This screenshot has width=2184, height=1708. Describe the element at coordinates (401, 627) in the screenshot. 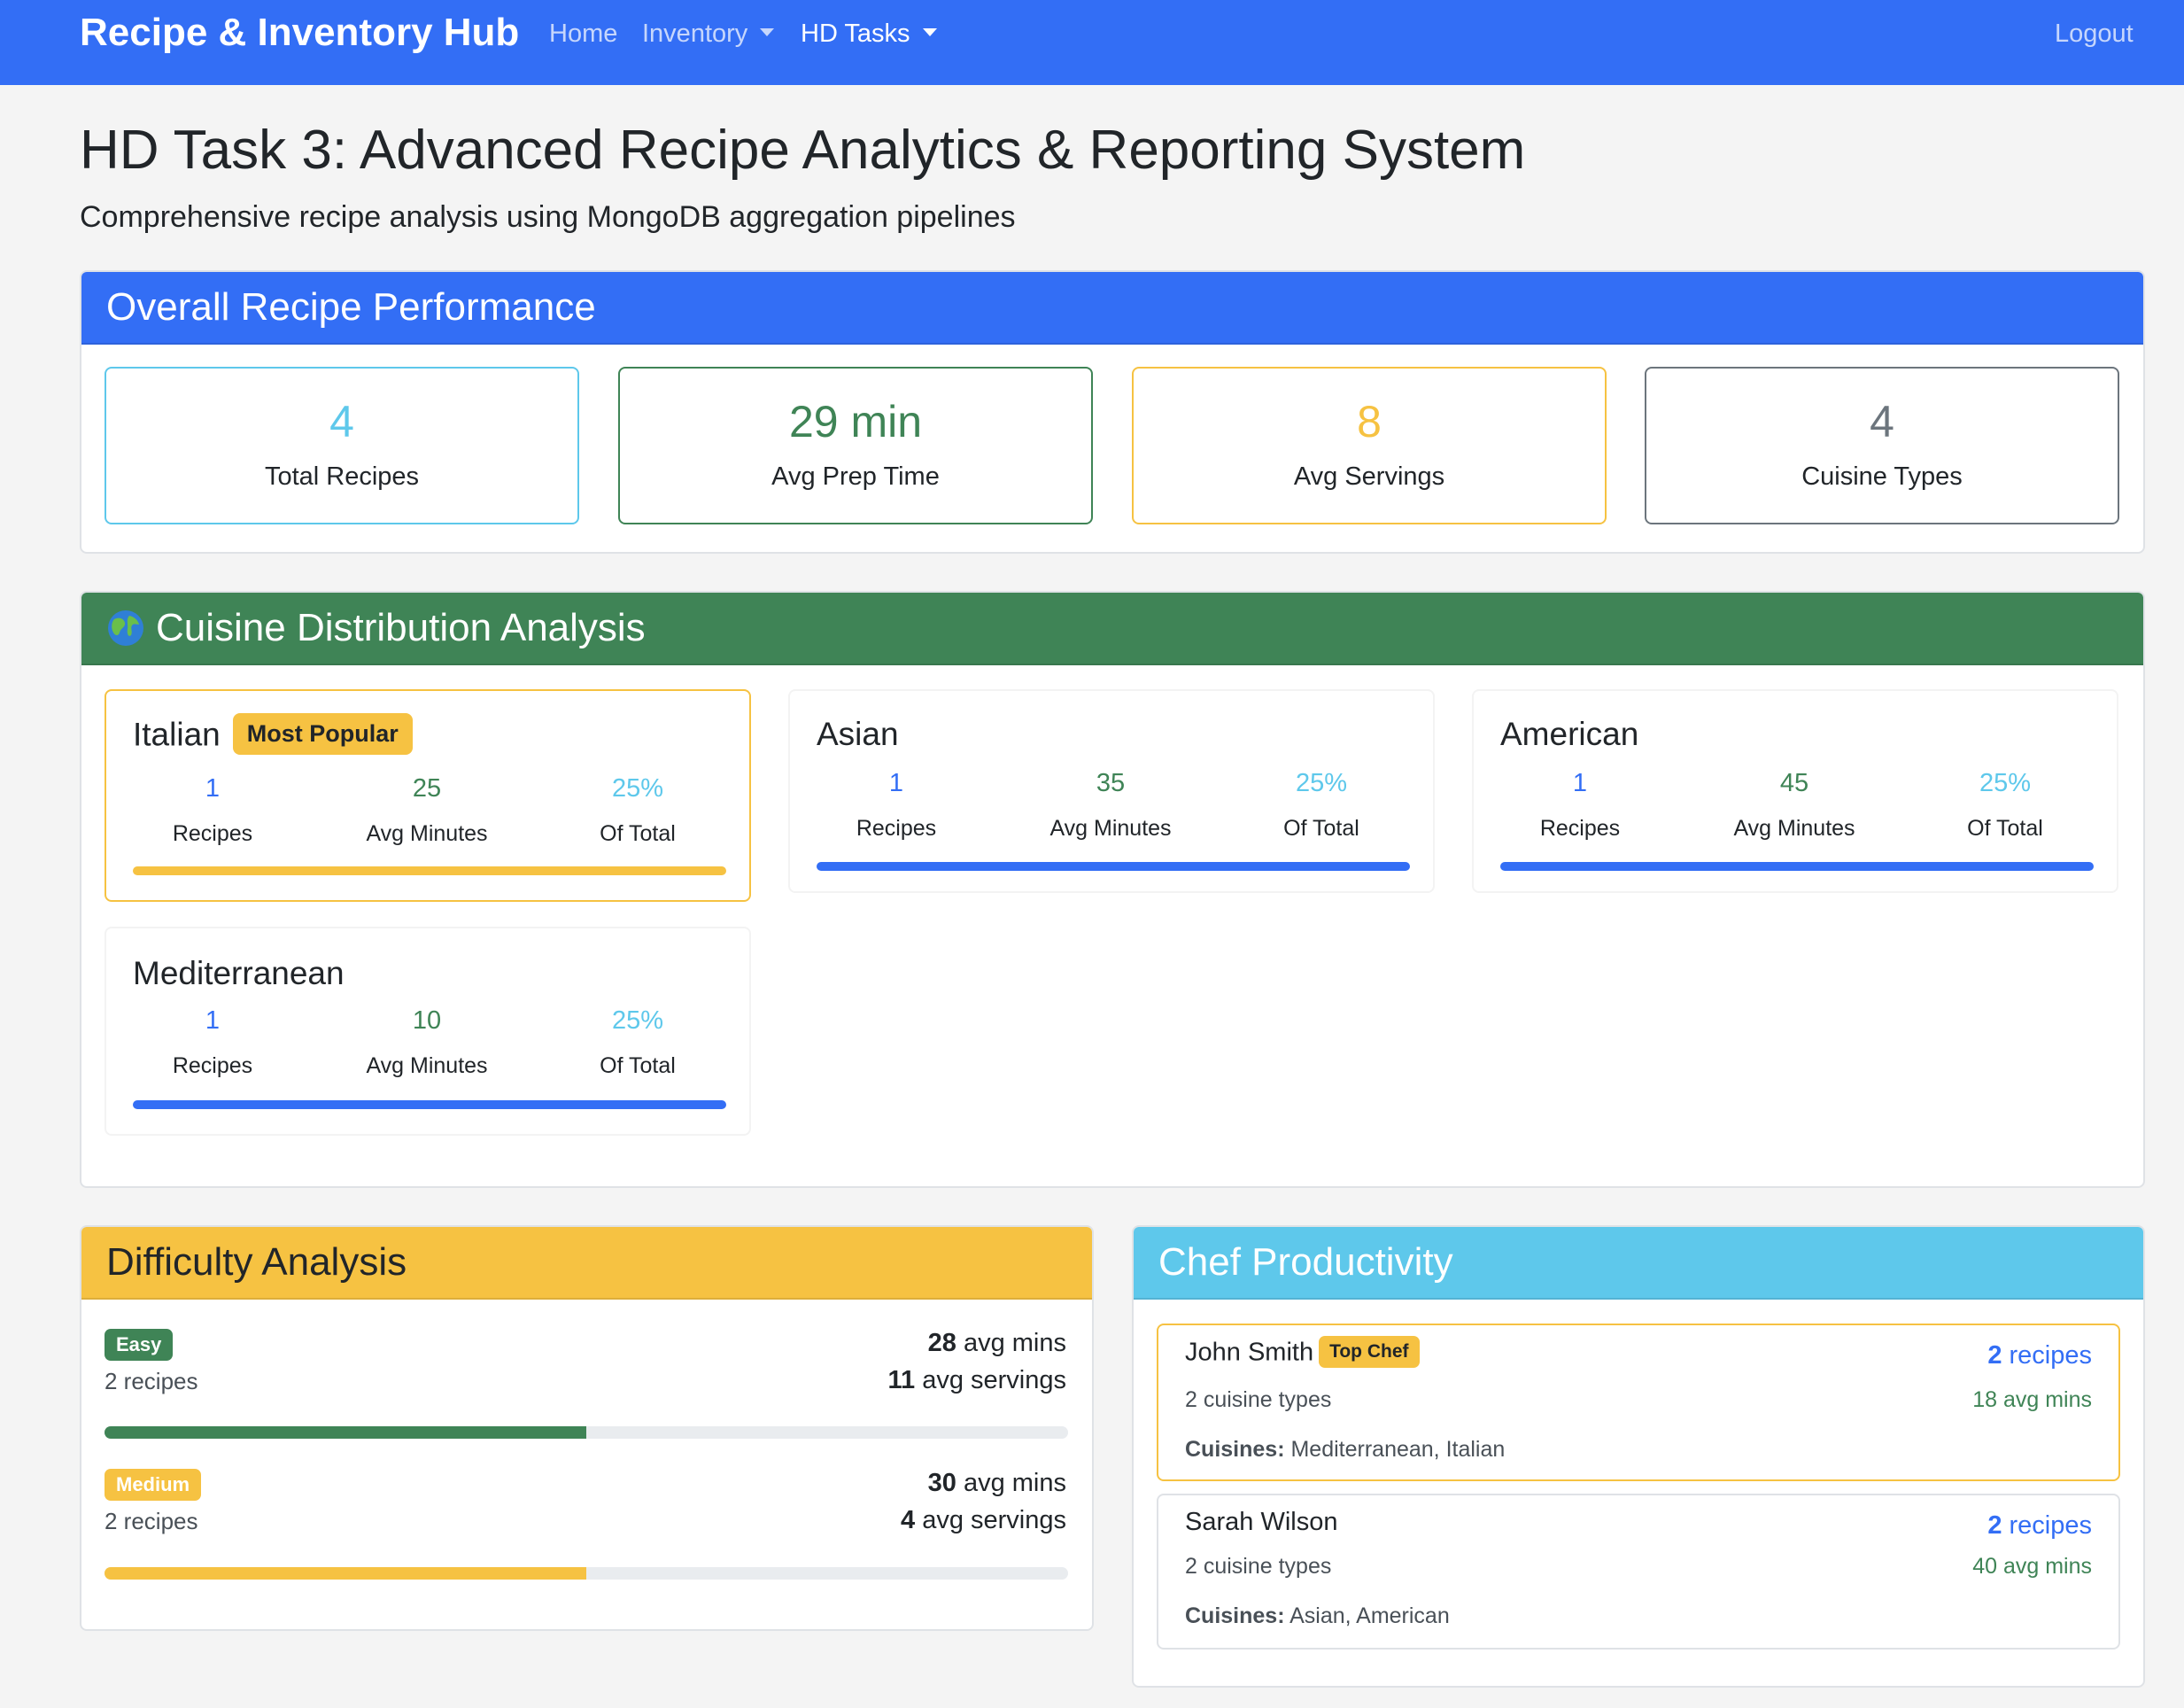

I see `cuisine-distribution-title: Cuisine Distribution Analysis` at that location.